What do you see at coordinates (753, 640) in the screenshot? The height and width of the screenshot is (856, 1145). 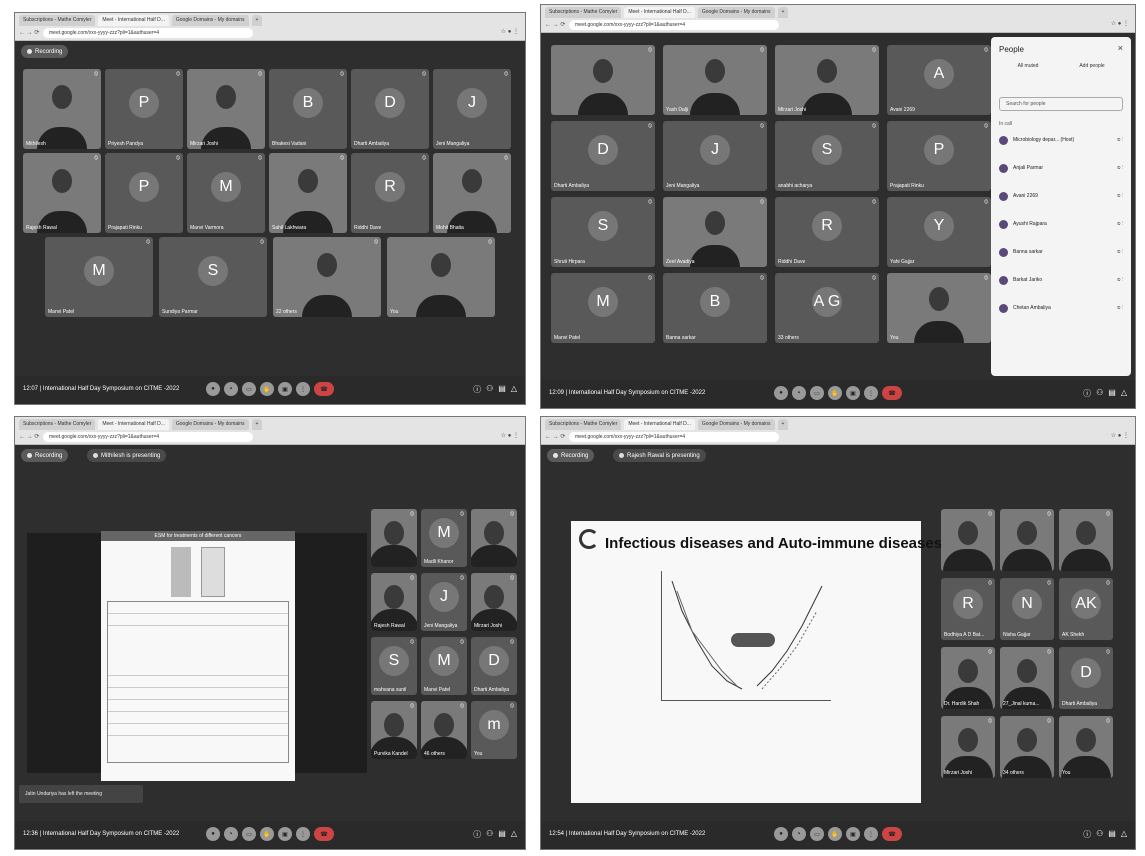 I see `floating-toolbar` at bounding box center [753, 640].